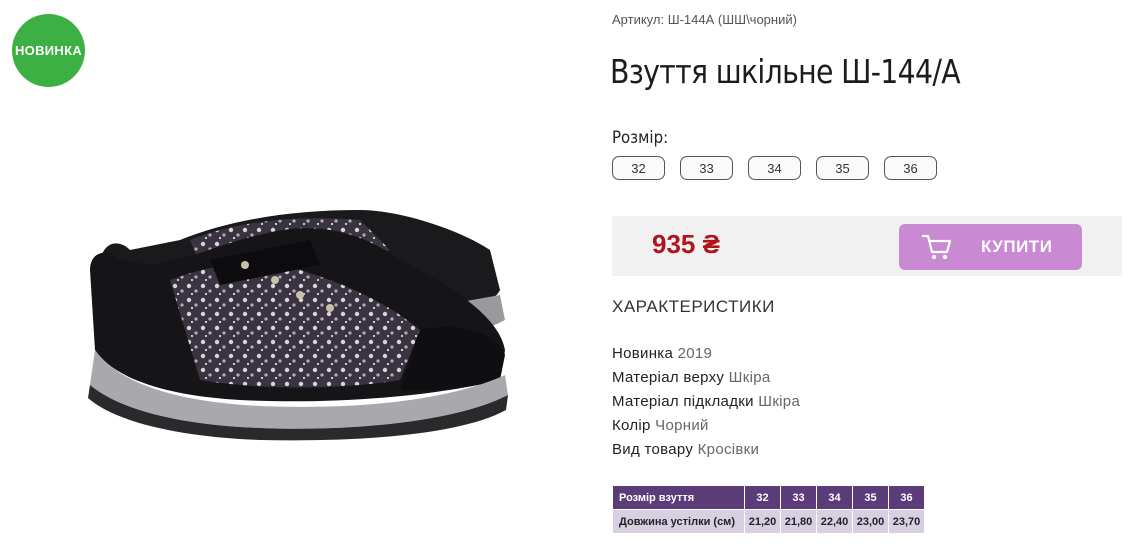 This screenshot has height=547, width=1131. What do you see at coordinates (870, 497) in the screenshot?
I see `size-chart-size: 35` at bounding box center [870, 497].